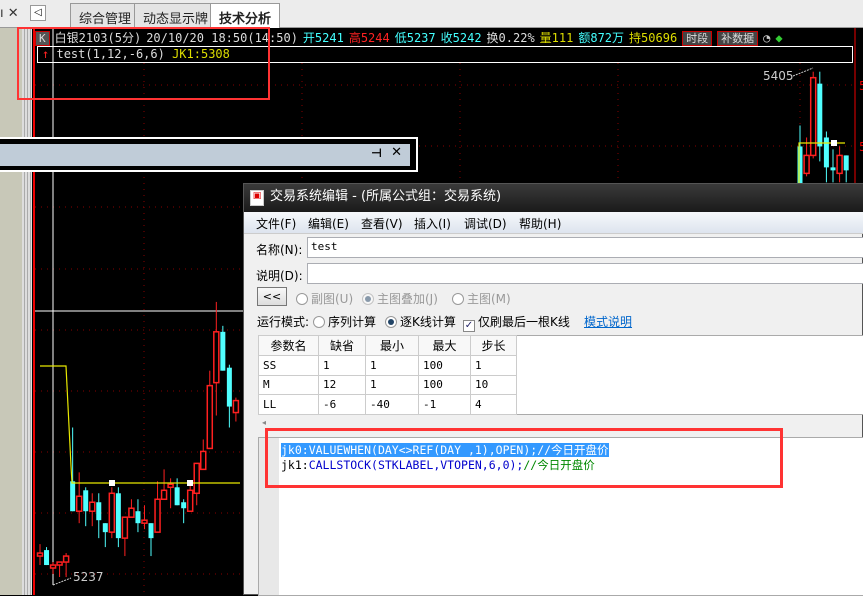 This screenshot has height=596, width=863. Describe the element at coordinates (9, 13) in the screenshot. I see `close-icon: ı ✕` at that location.